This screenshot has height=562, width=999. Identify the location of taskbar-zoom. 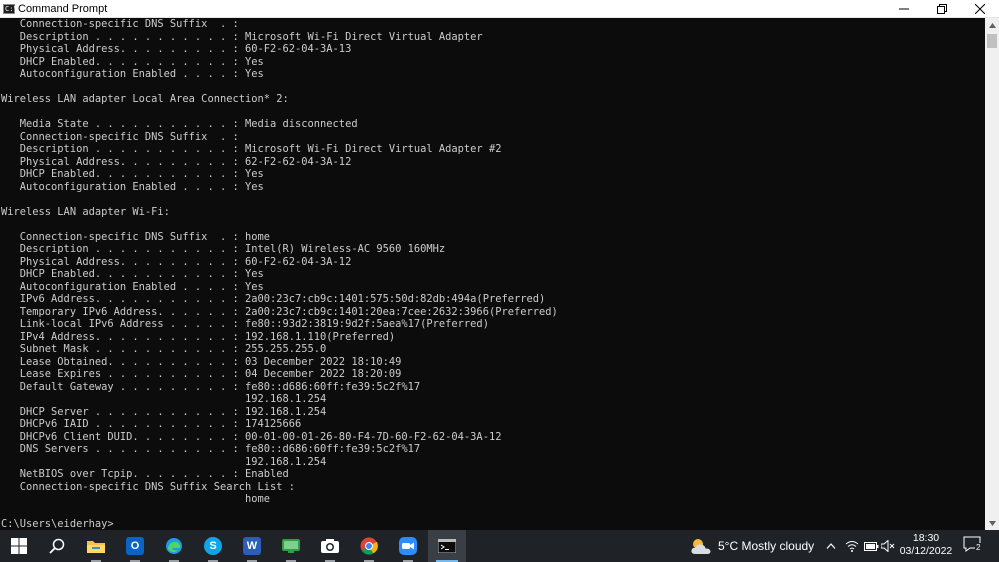
(408, 546).